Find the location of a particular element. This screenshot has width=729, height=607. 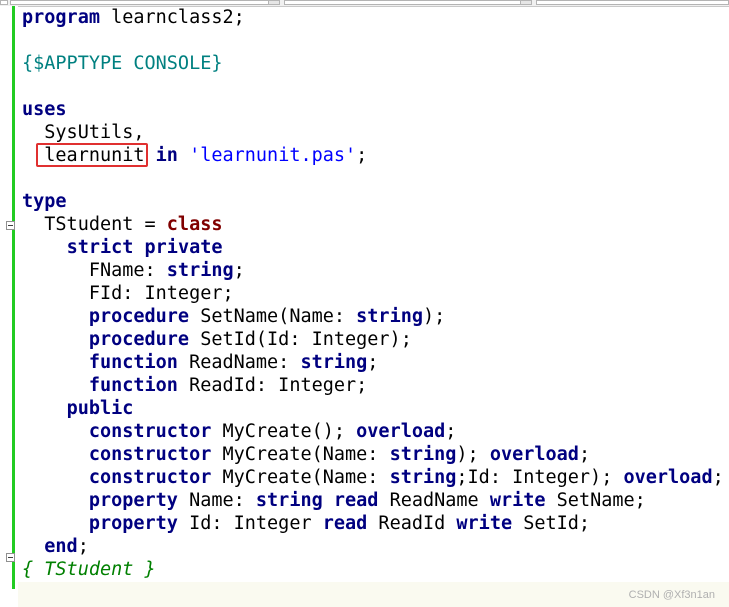

code-token: end is located at coordinates (61, 546).